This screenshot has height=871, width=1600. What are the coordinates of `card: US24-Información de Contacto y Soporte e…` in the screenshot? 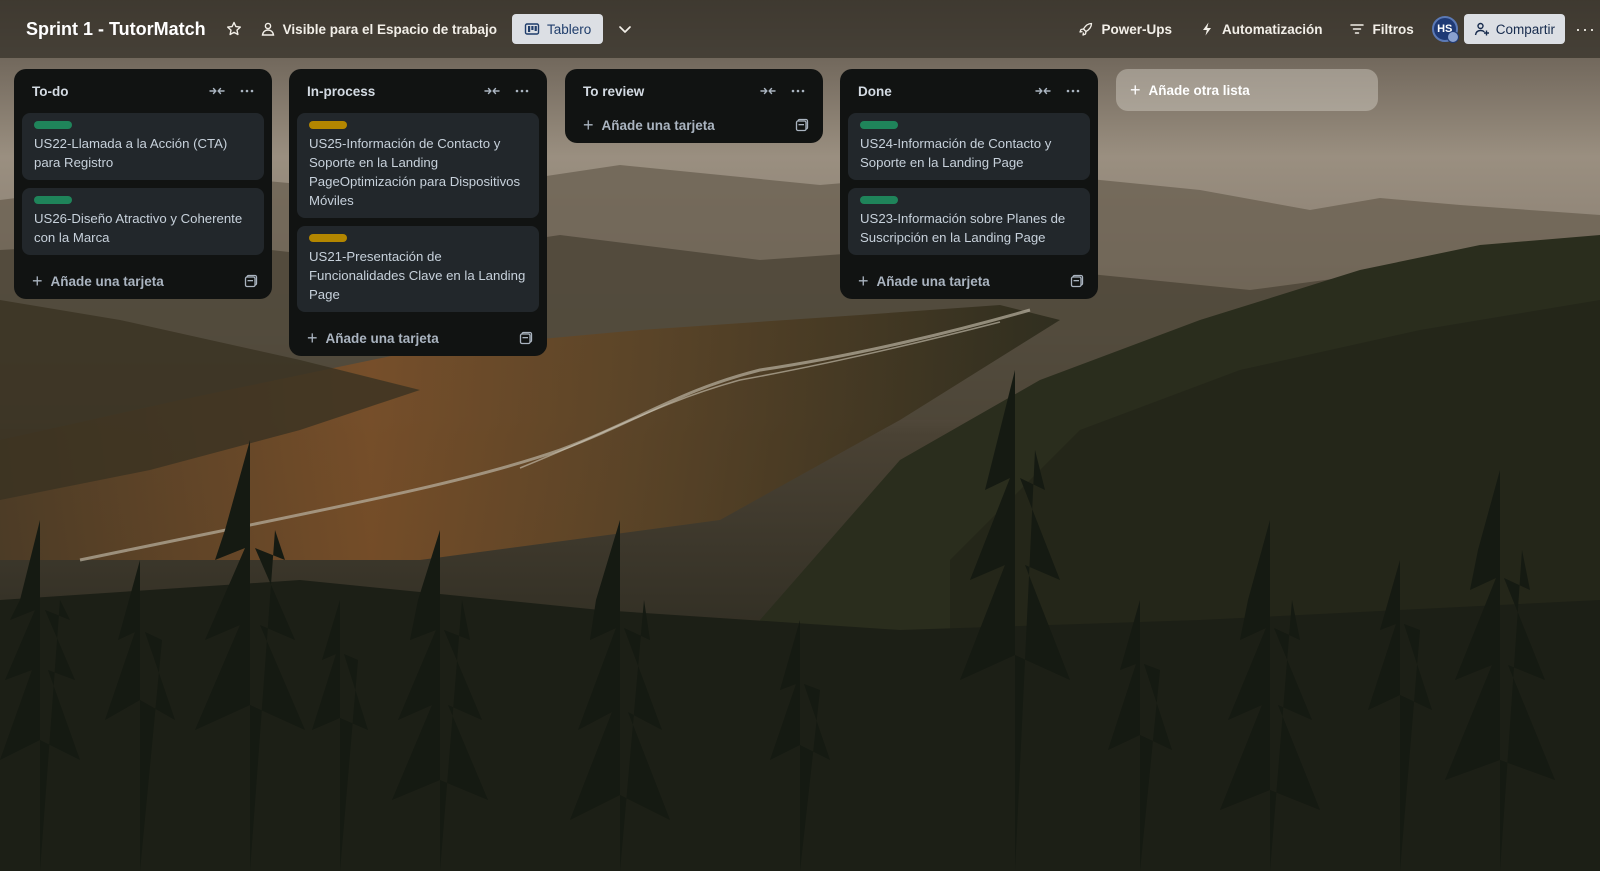 It's located at (969, 146).